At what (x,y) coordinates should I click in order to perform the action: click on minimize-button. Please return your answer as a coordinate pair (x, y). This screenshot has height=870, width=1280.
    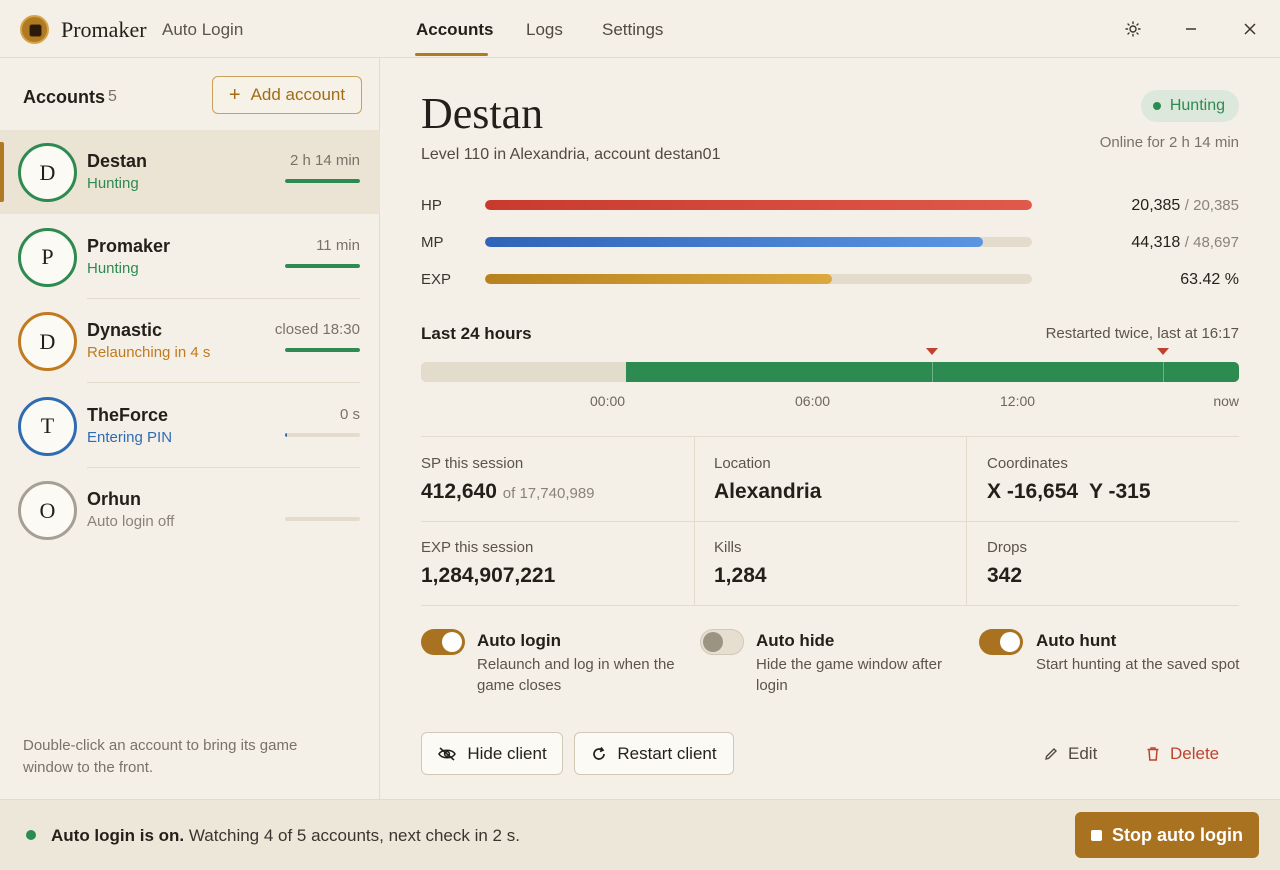
    Looking at the image, I should click on (1191, 29).